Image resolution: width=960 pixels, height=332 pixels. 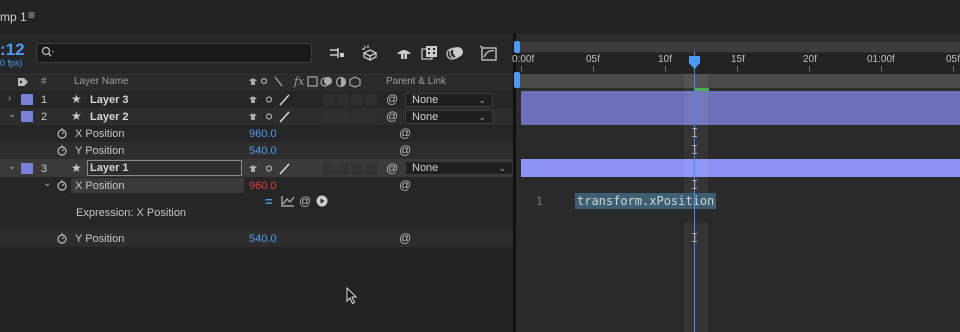 I want to click on expression-driven-value: 960.0, so click(x=263, y=186).